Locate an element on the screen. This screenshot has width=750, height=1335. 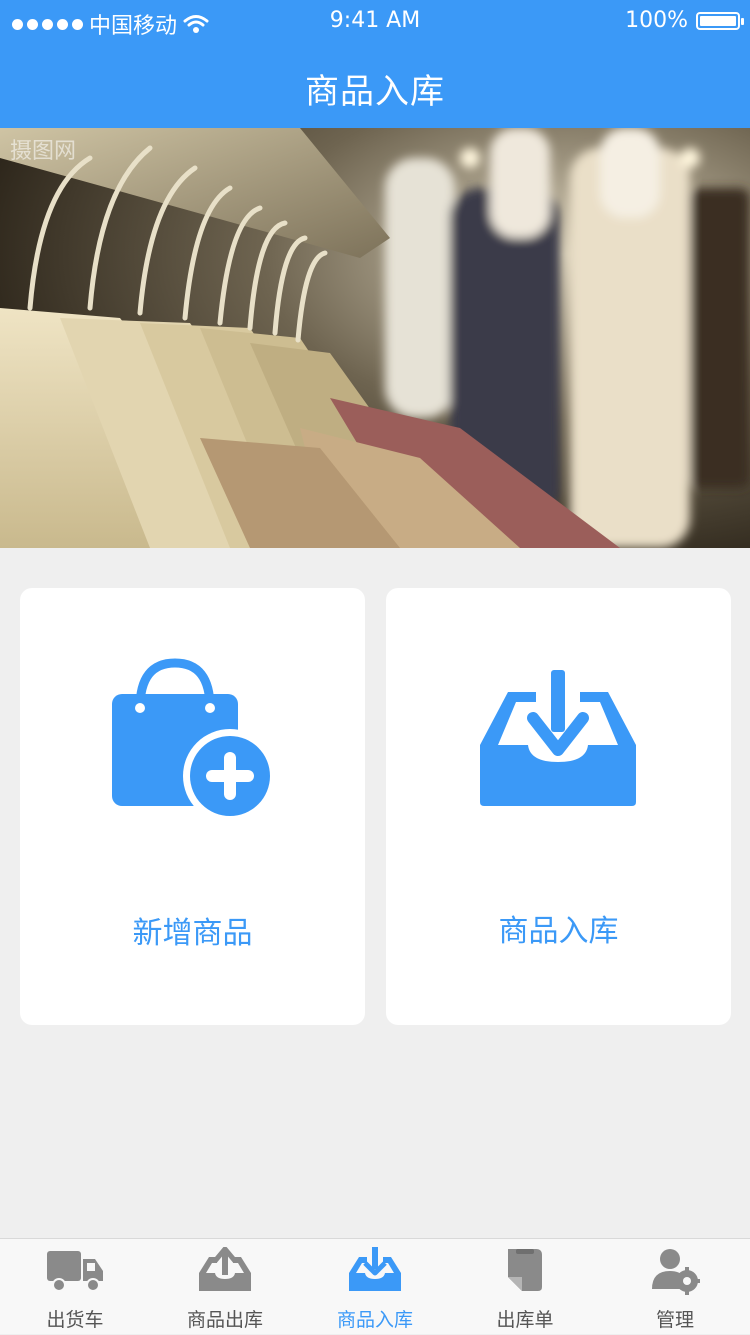
watermark-text: 摄图网 is located at coordinates (43, 151).